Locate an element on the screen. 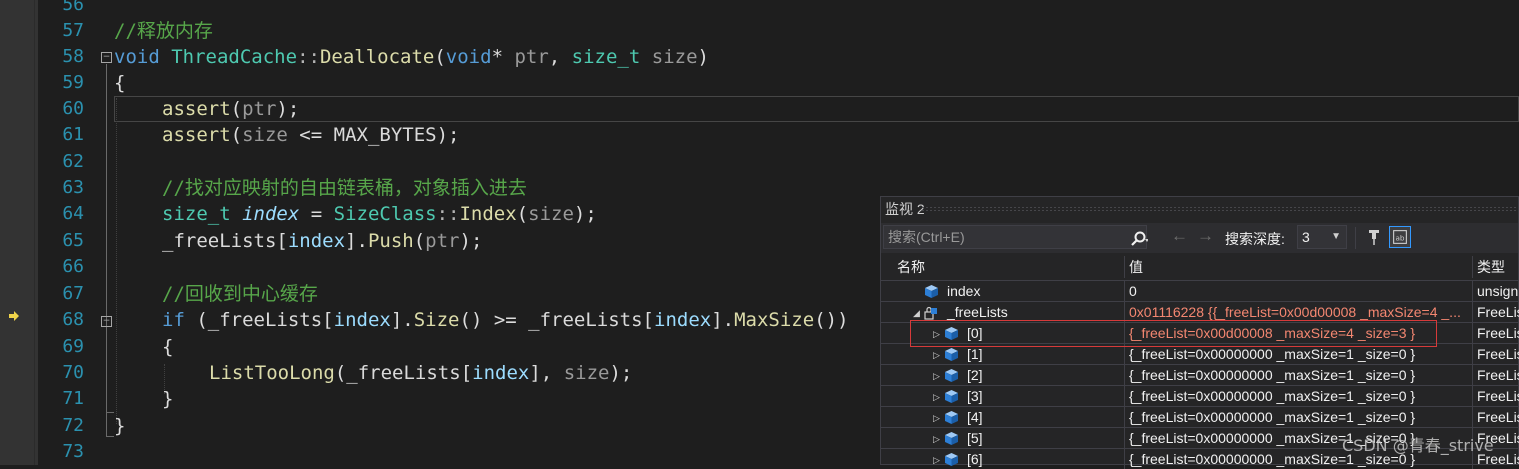 This screenshot has width=1519, height=469. column-value: 值 is located at coordinates (1299, 267).